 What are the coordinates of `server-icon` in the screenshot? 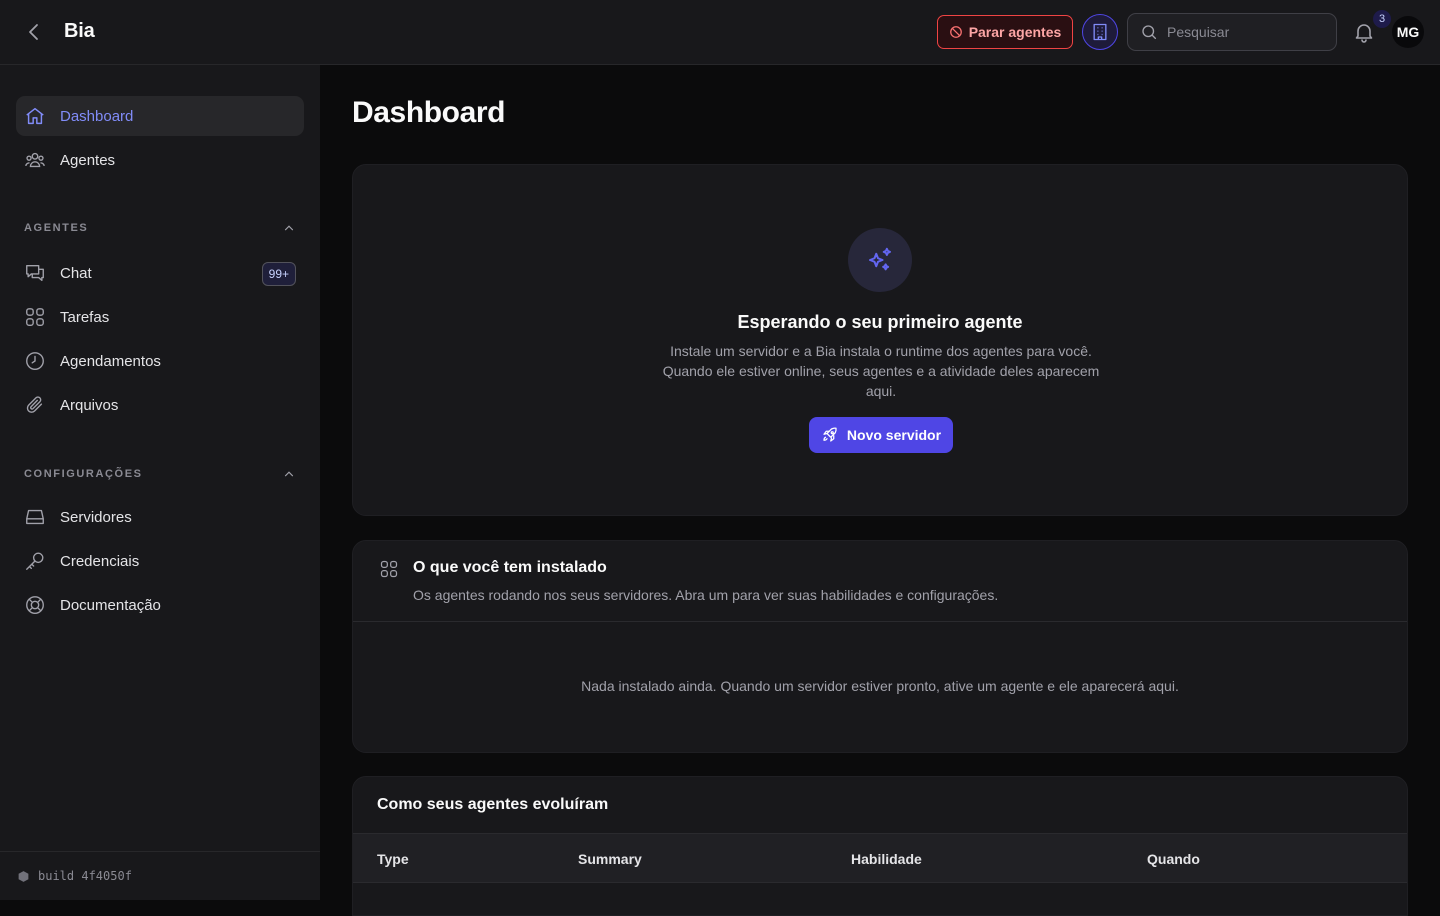 It's located at (35, 517).